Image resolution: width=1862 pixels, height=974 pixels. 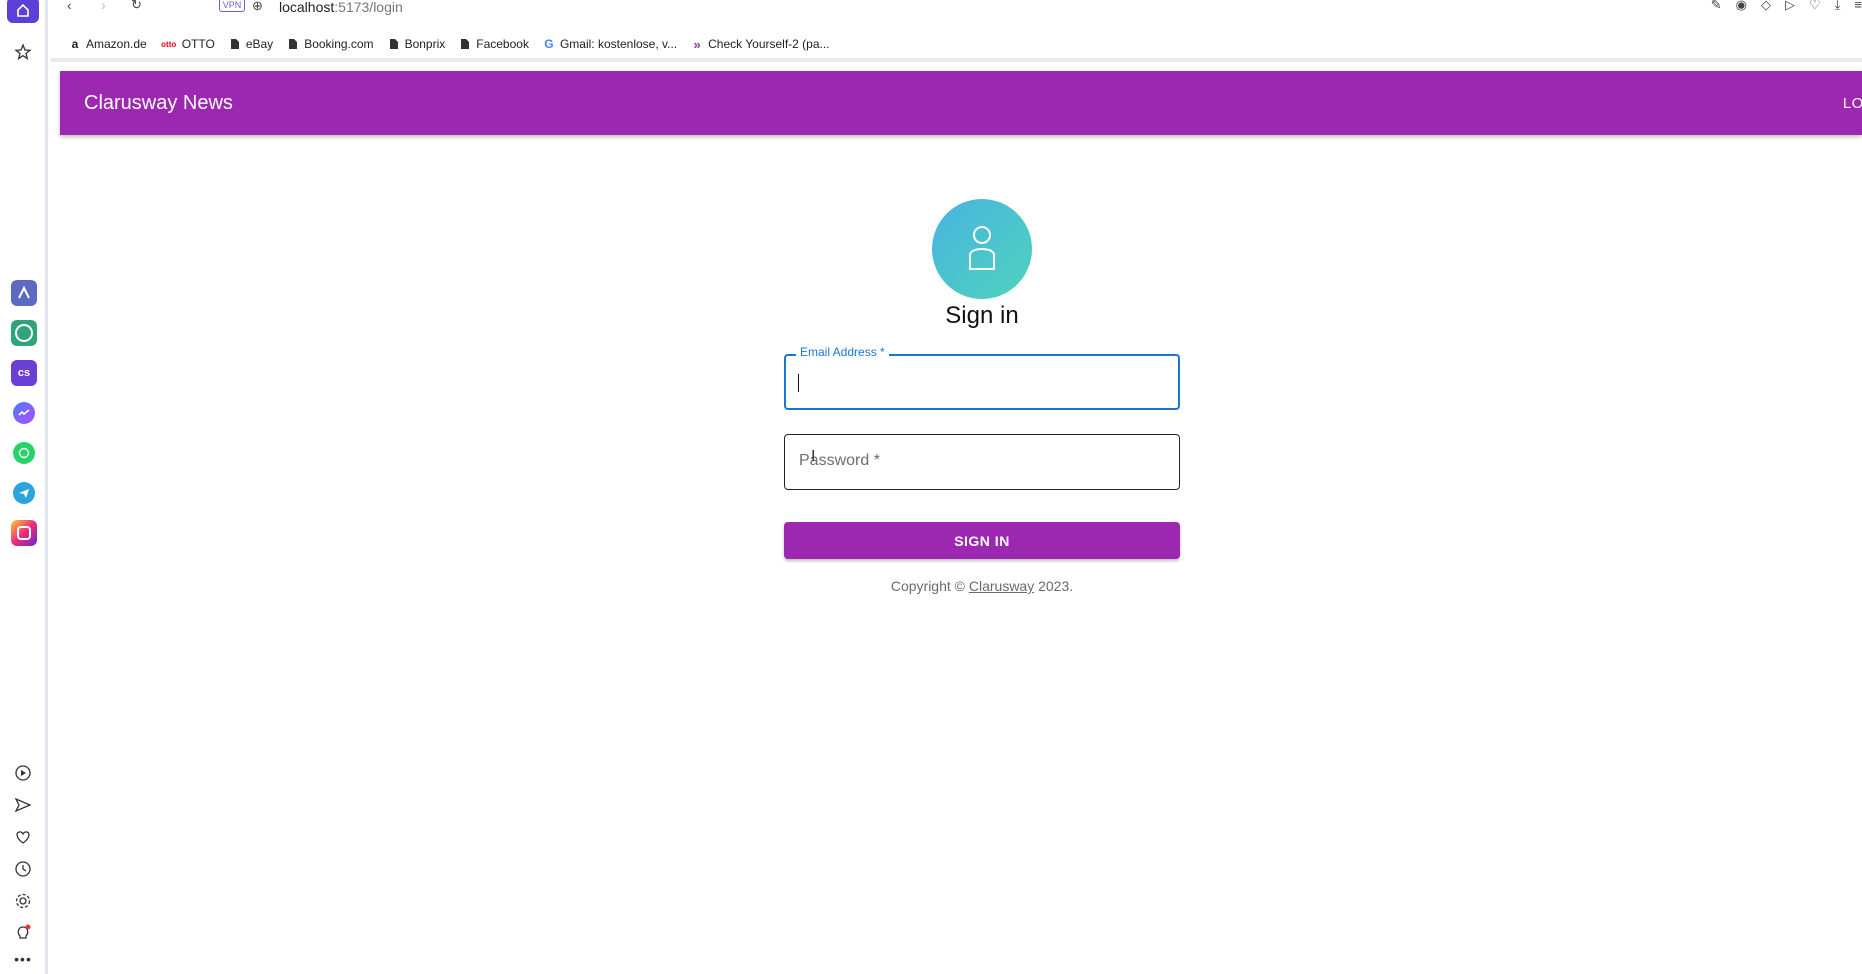 I want to click on text-caret, so click(x=798, y=383).